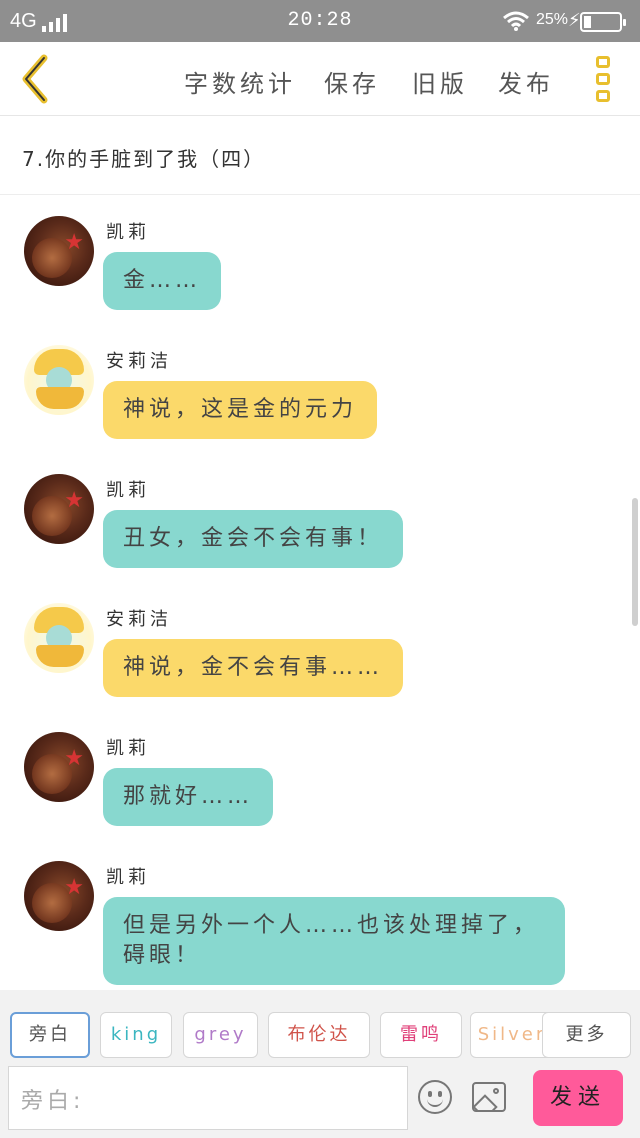  What do you see at coordinates (489, 1097) in the screenshot?
I see `image-icon` at bounding box center [489, 1097].